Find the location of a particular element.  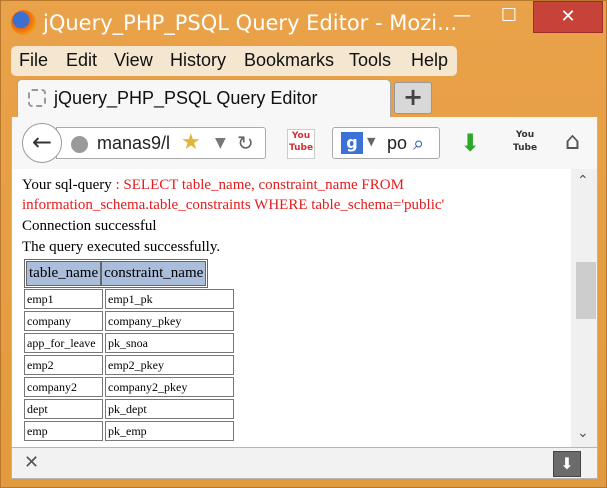

url-text: manas9/l is located at coordinates (134, 143).